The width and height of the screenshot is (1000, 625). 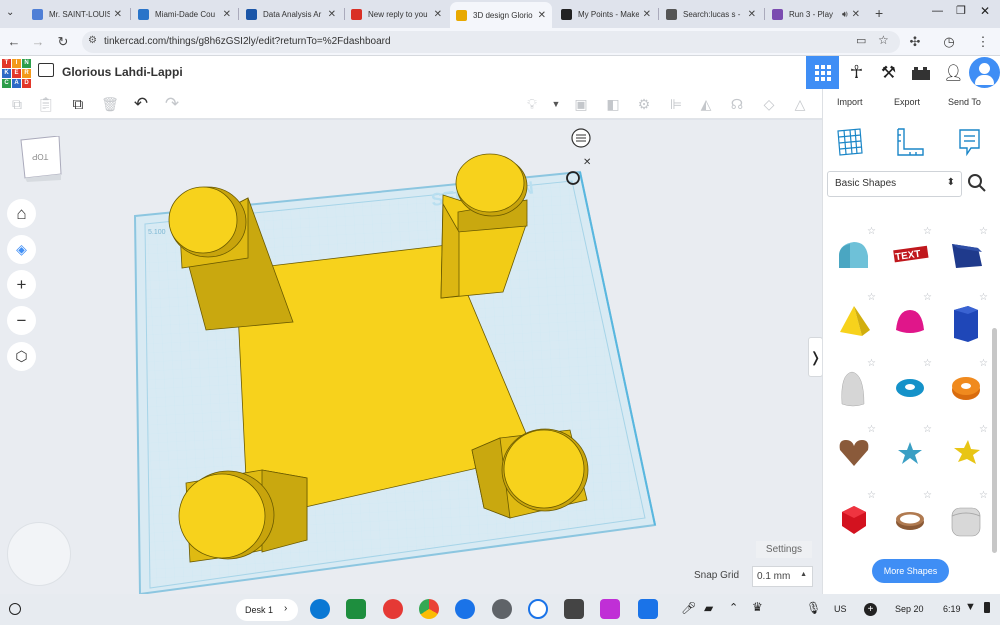 What do you see at coordinates (393, 609) in the screenshot?
I see `paint-icon` at bounding box center [393, 609].